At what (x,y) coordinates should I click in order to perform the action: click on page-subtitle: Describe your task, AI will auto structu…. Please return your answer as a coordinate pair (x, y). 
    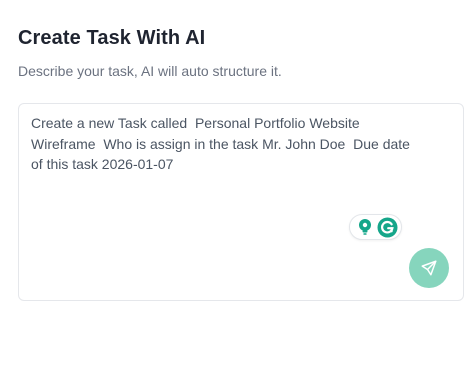
    Looking at the image, I should click on (150, 71).